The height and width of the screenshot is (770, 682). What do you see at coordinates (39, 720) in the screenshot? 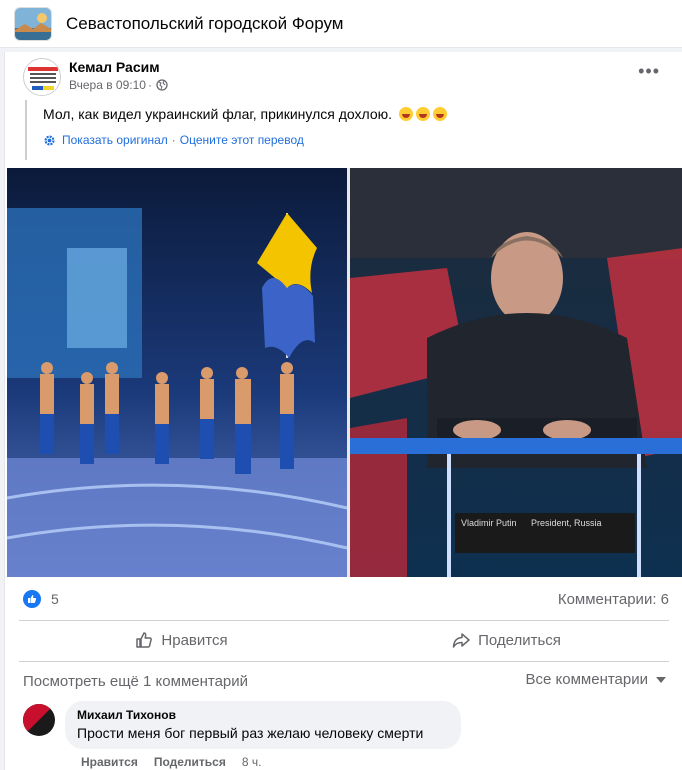
I see `commenter-avatar` at bounding box center [39, 720].